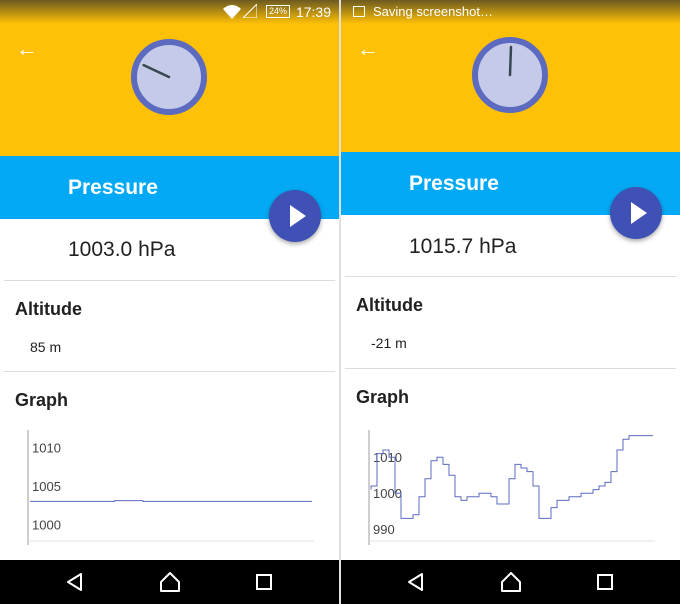  I want to click on altitude-value: 85 m, so click(46, 347).